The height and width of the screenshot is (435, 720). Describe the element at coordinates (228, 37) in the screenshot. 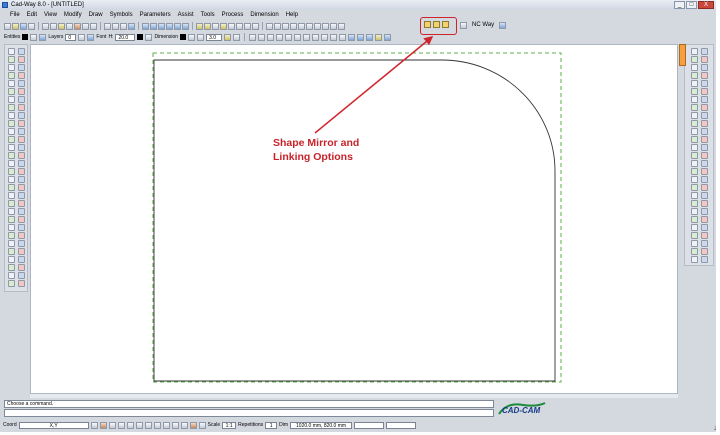

I see `dimension-apply-icon` at that location.